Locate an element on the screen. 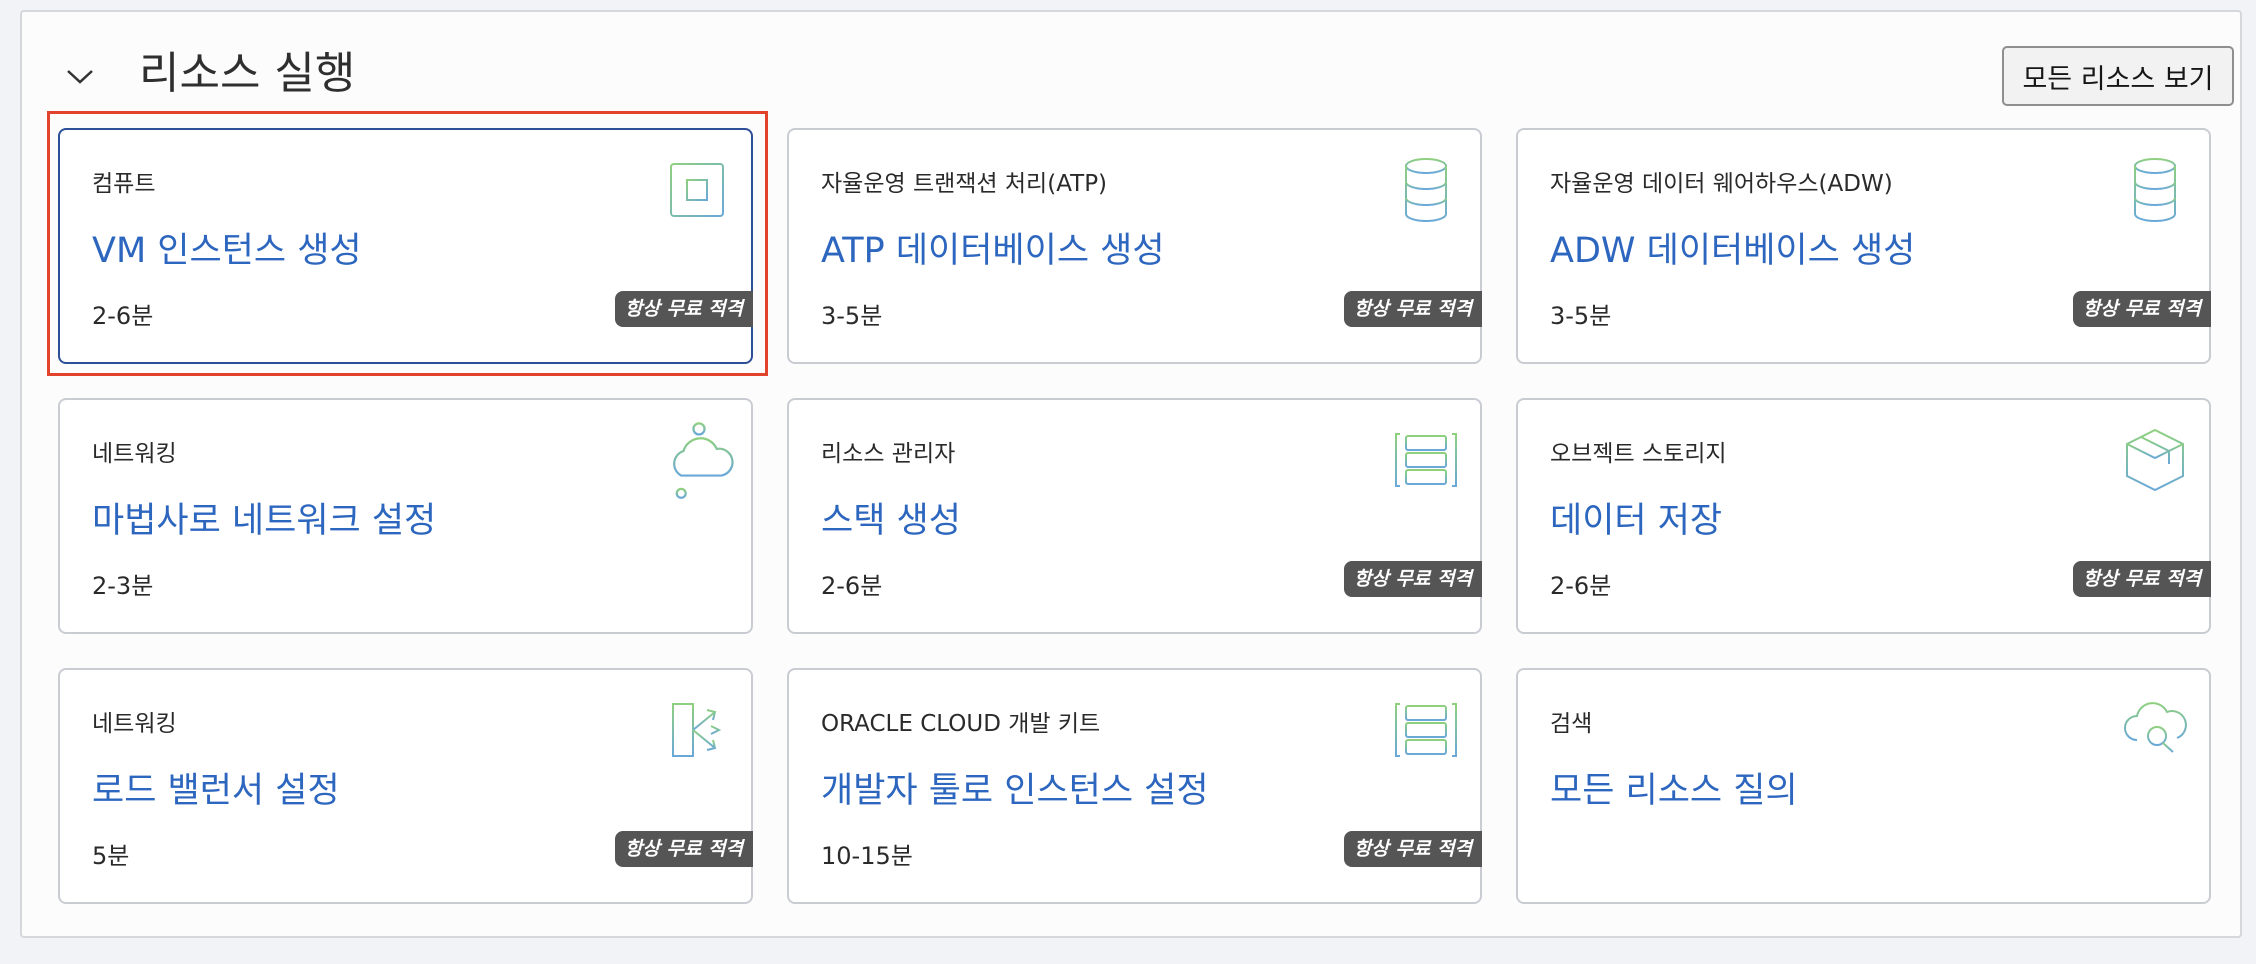 The image size is (2256, 964). card-title-link: 데이터 저장 is located at coordinates (1636, 517).